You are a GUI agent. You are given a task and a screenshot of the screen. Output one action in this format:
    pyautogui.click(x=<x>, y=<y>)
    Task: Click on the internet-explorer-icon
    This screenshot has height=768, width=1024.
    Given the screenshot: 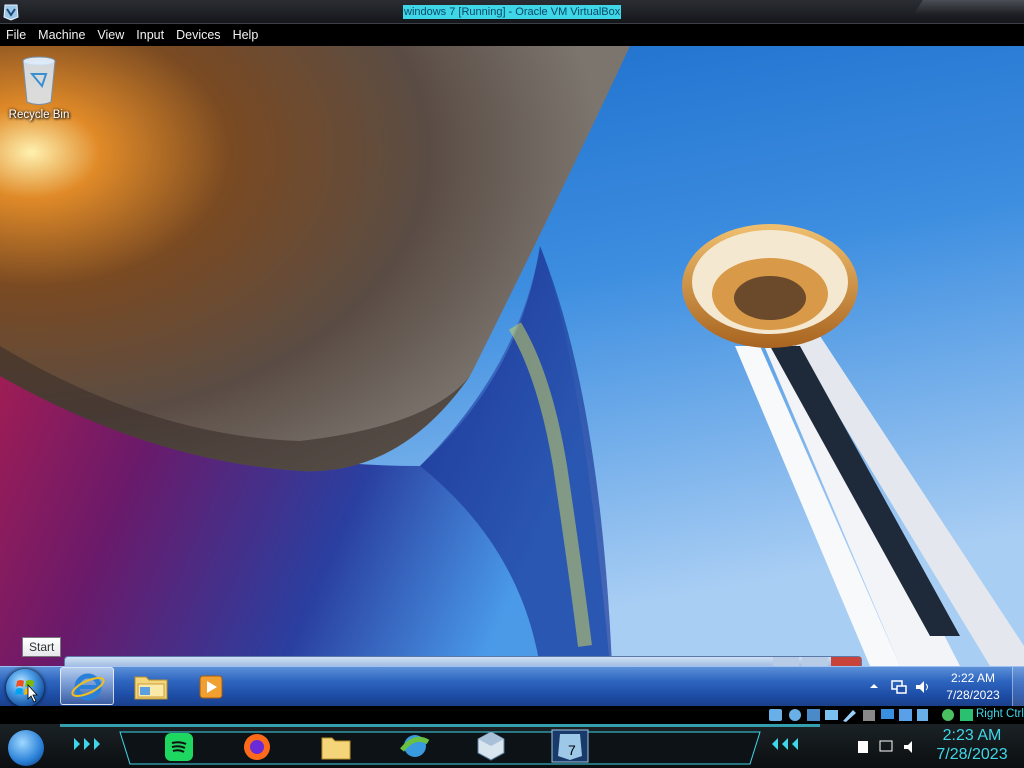 What is the action you would take?
    pyautogui.click(x=88, y=687)
    